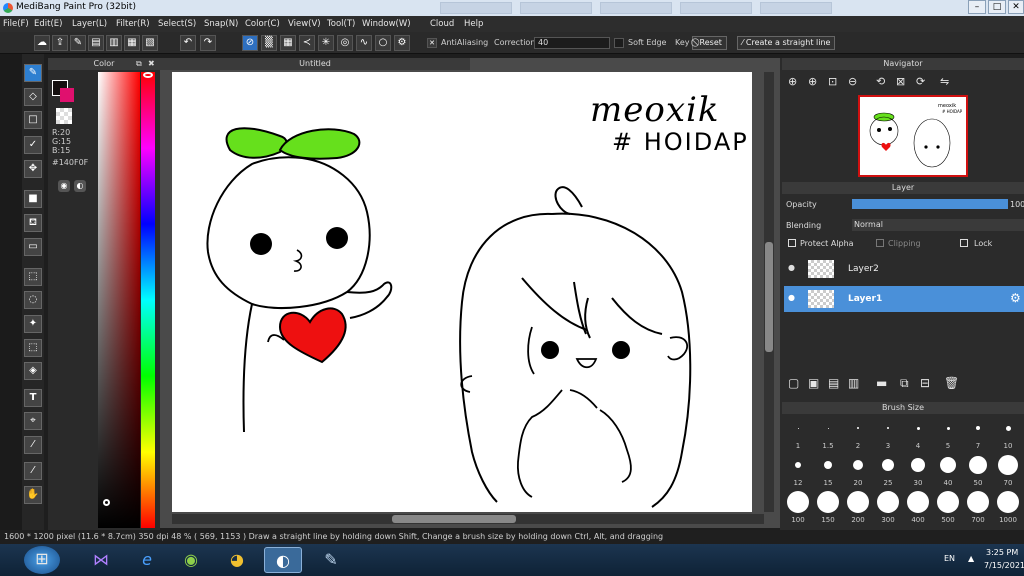  Describe the element at coordinates (978, 507) in the screenshot. I see `brush-size-cell: 700` at that location.